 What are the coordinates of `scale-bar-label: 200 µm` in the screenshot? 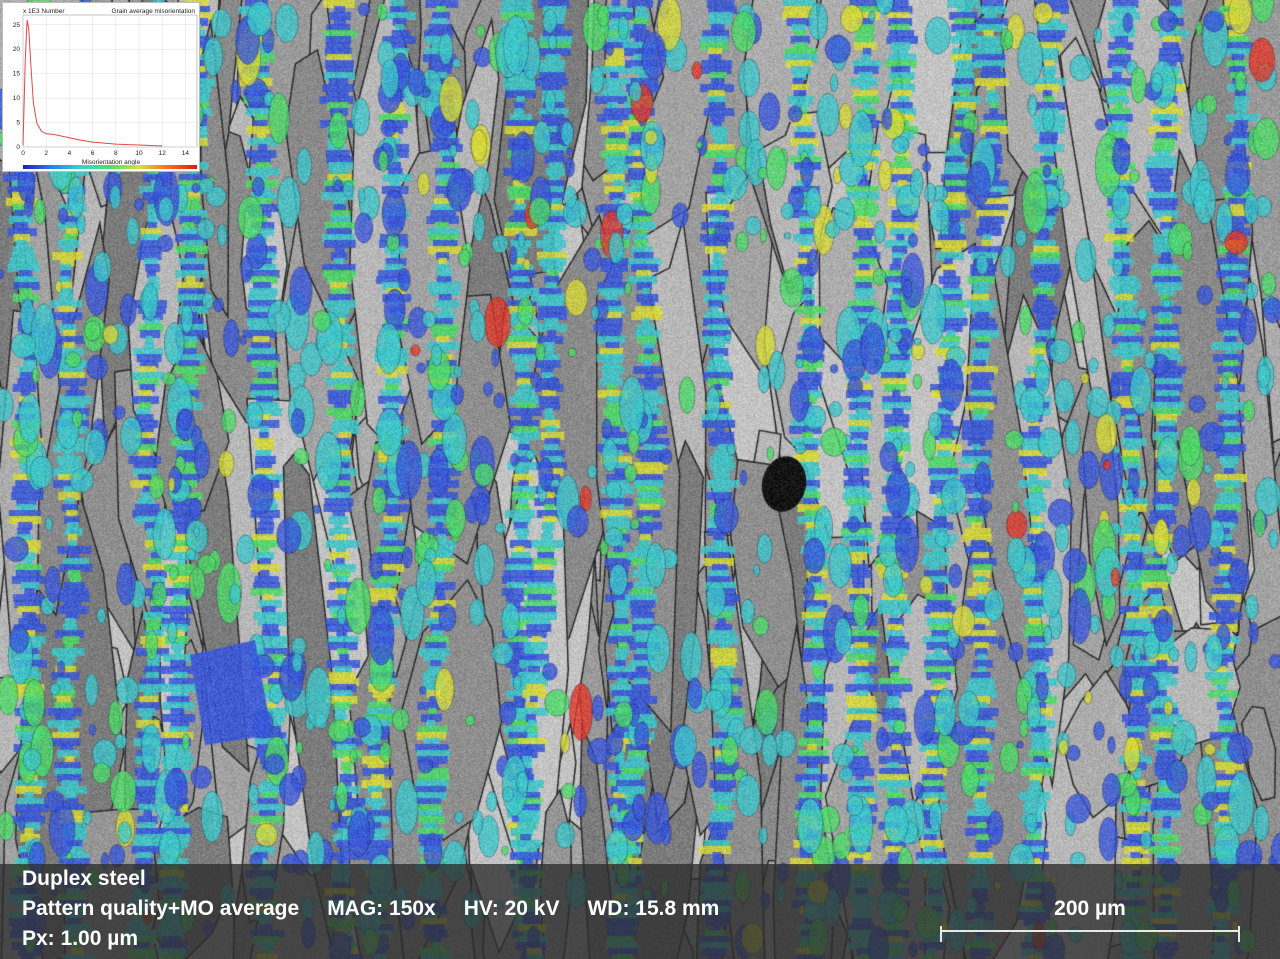 It's located at (1090, 908).